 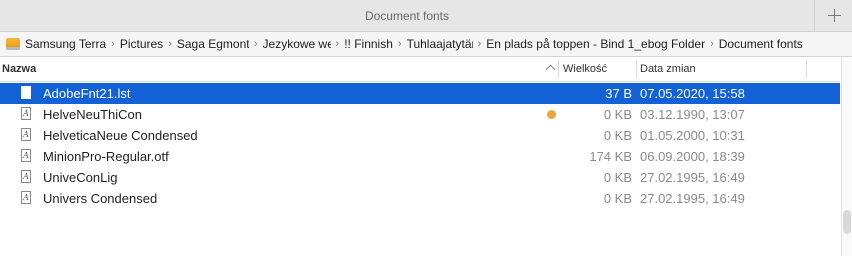 What do you see at coordinates (618, 93) in the screenshot?
I see `file-size: 37 B` at bounding box center [618, 93].